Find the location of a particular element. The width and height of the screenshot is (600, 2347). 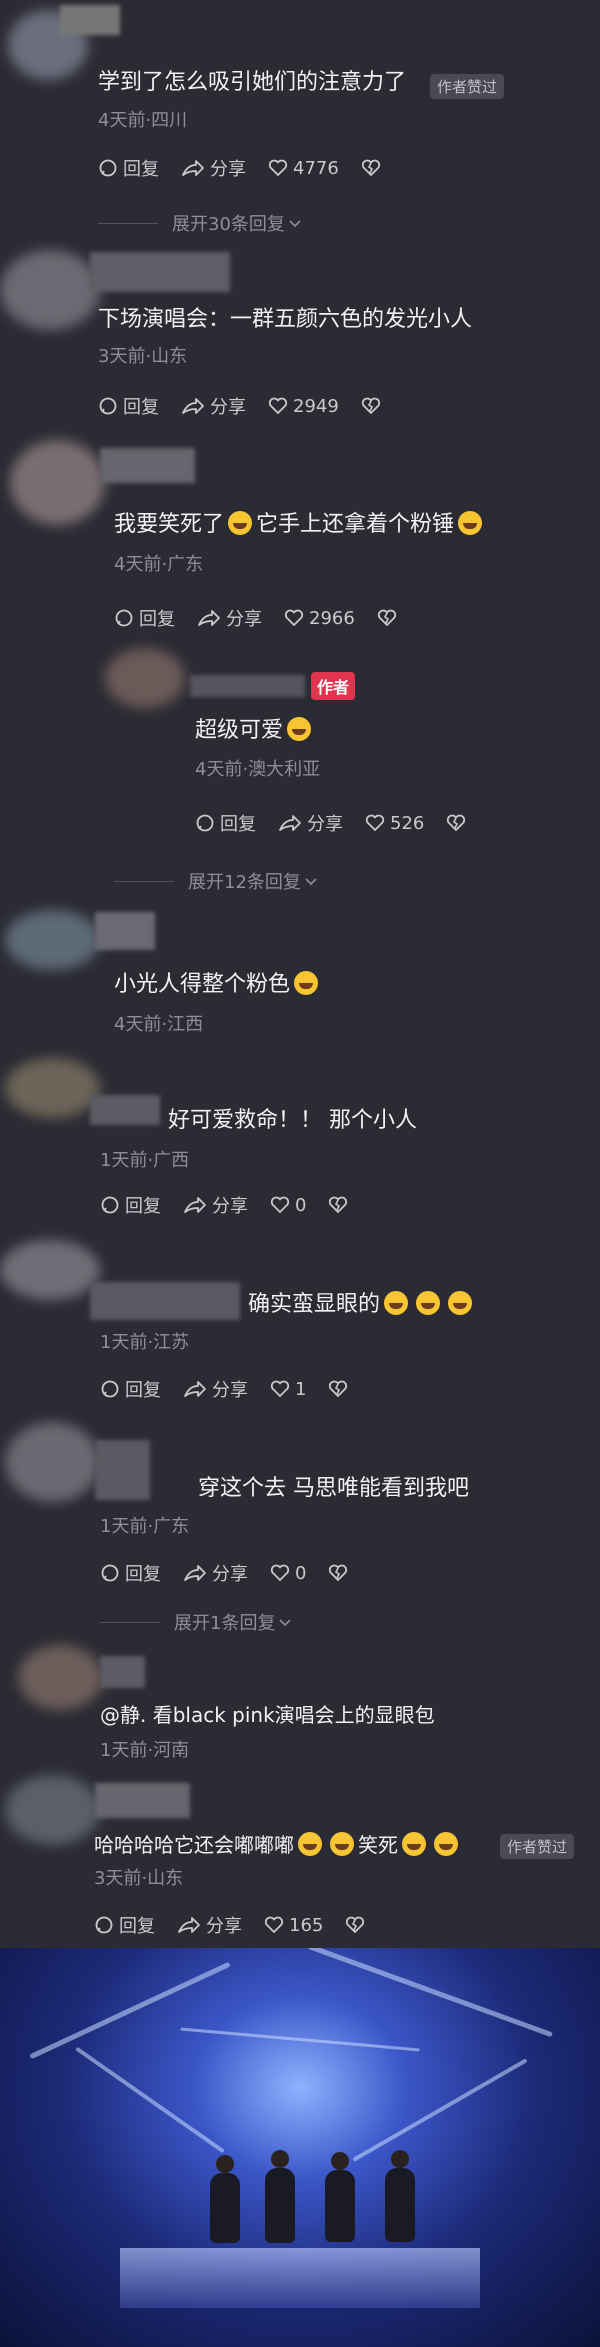

comment-meta: 1天前·河南 is located at coordinates (145, 1750).